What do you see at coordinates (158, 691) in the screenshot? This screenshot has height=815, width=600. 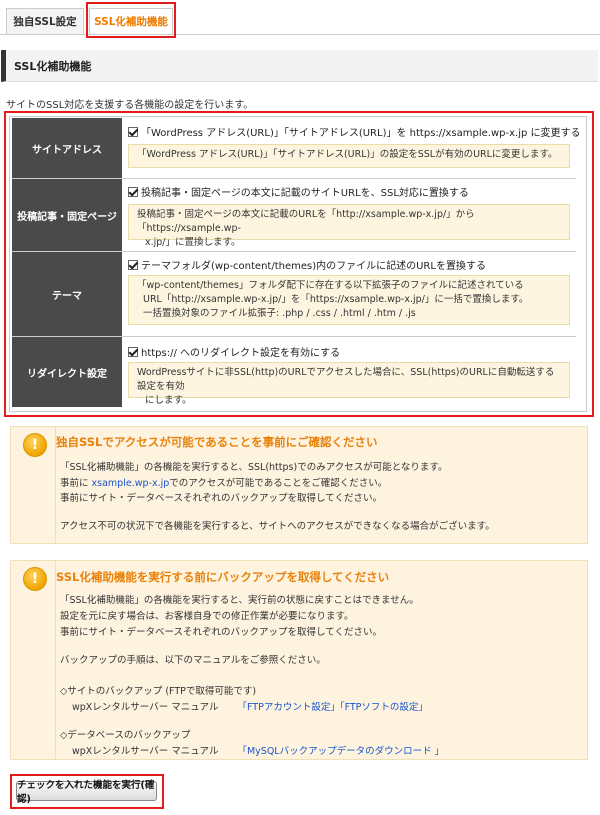 I see `info-text: ◇サイトのバックアップ (FTPで取得可能です)` at bounding box center [158, 691].